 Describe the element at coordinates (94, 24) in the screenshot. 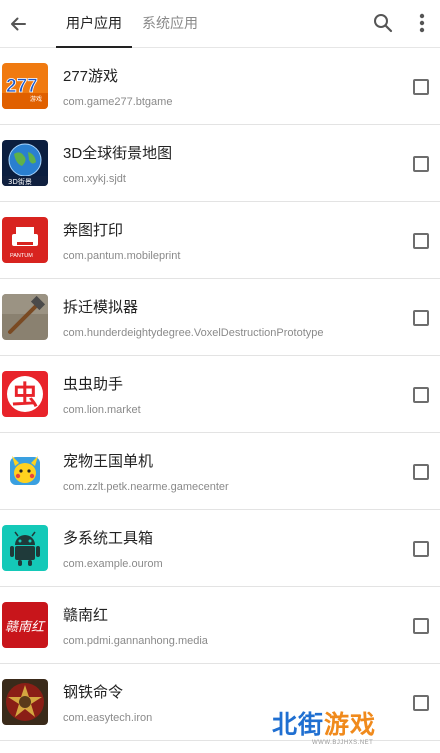

I see `tab-user-apps: 用户应用` at that location.